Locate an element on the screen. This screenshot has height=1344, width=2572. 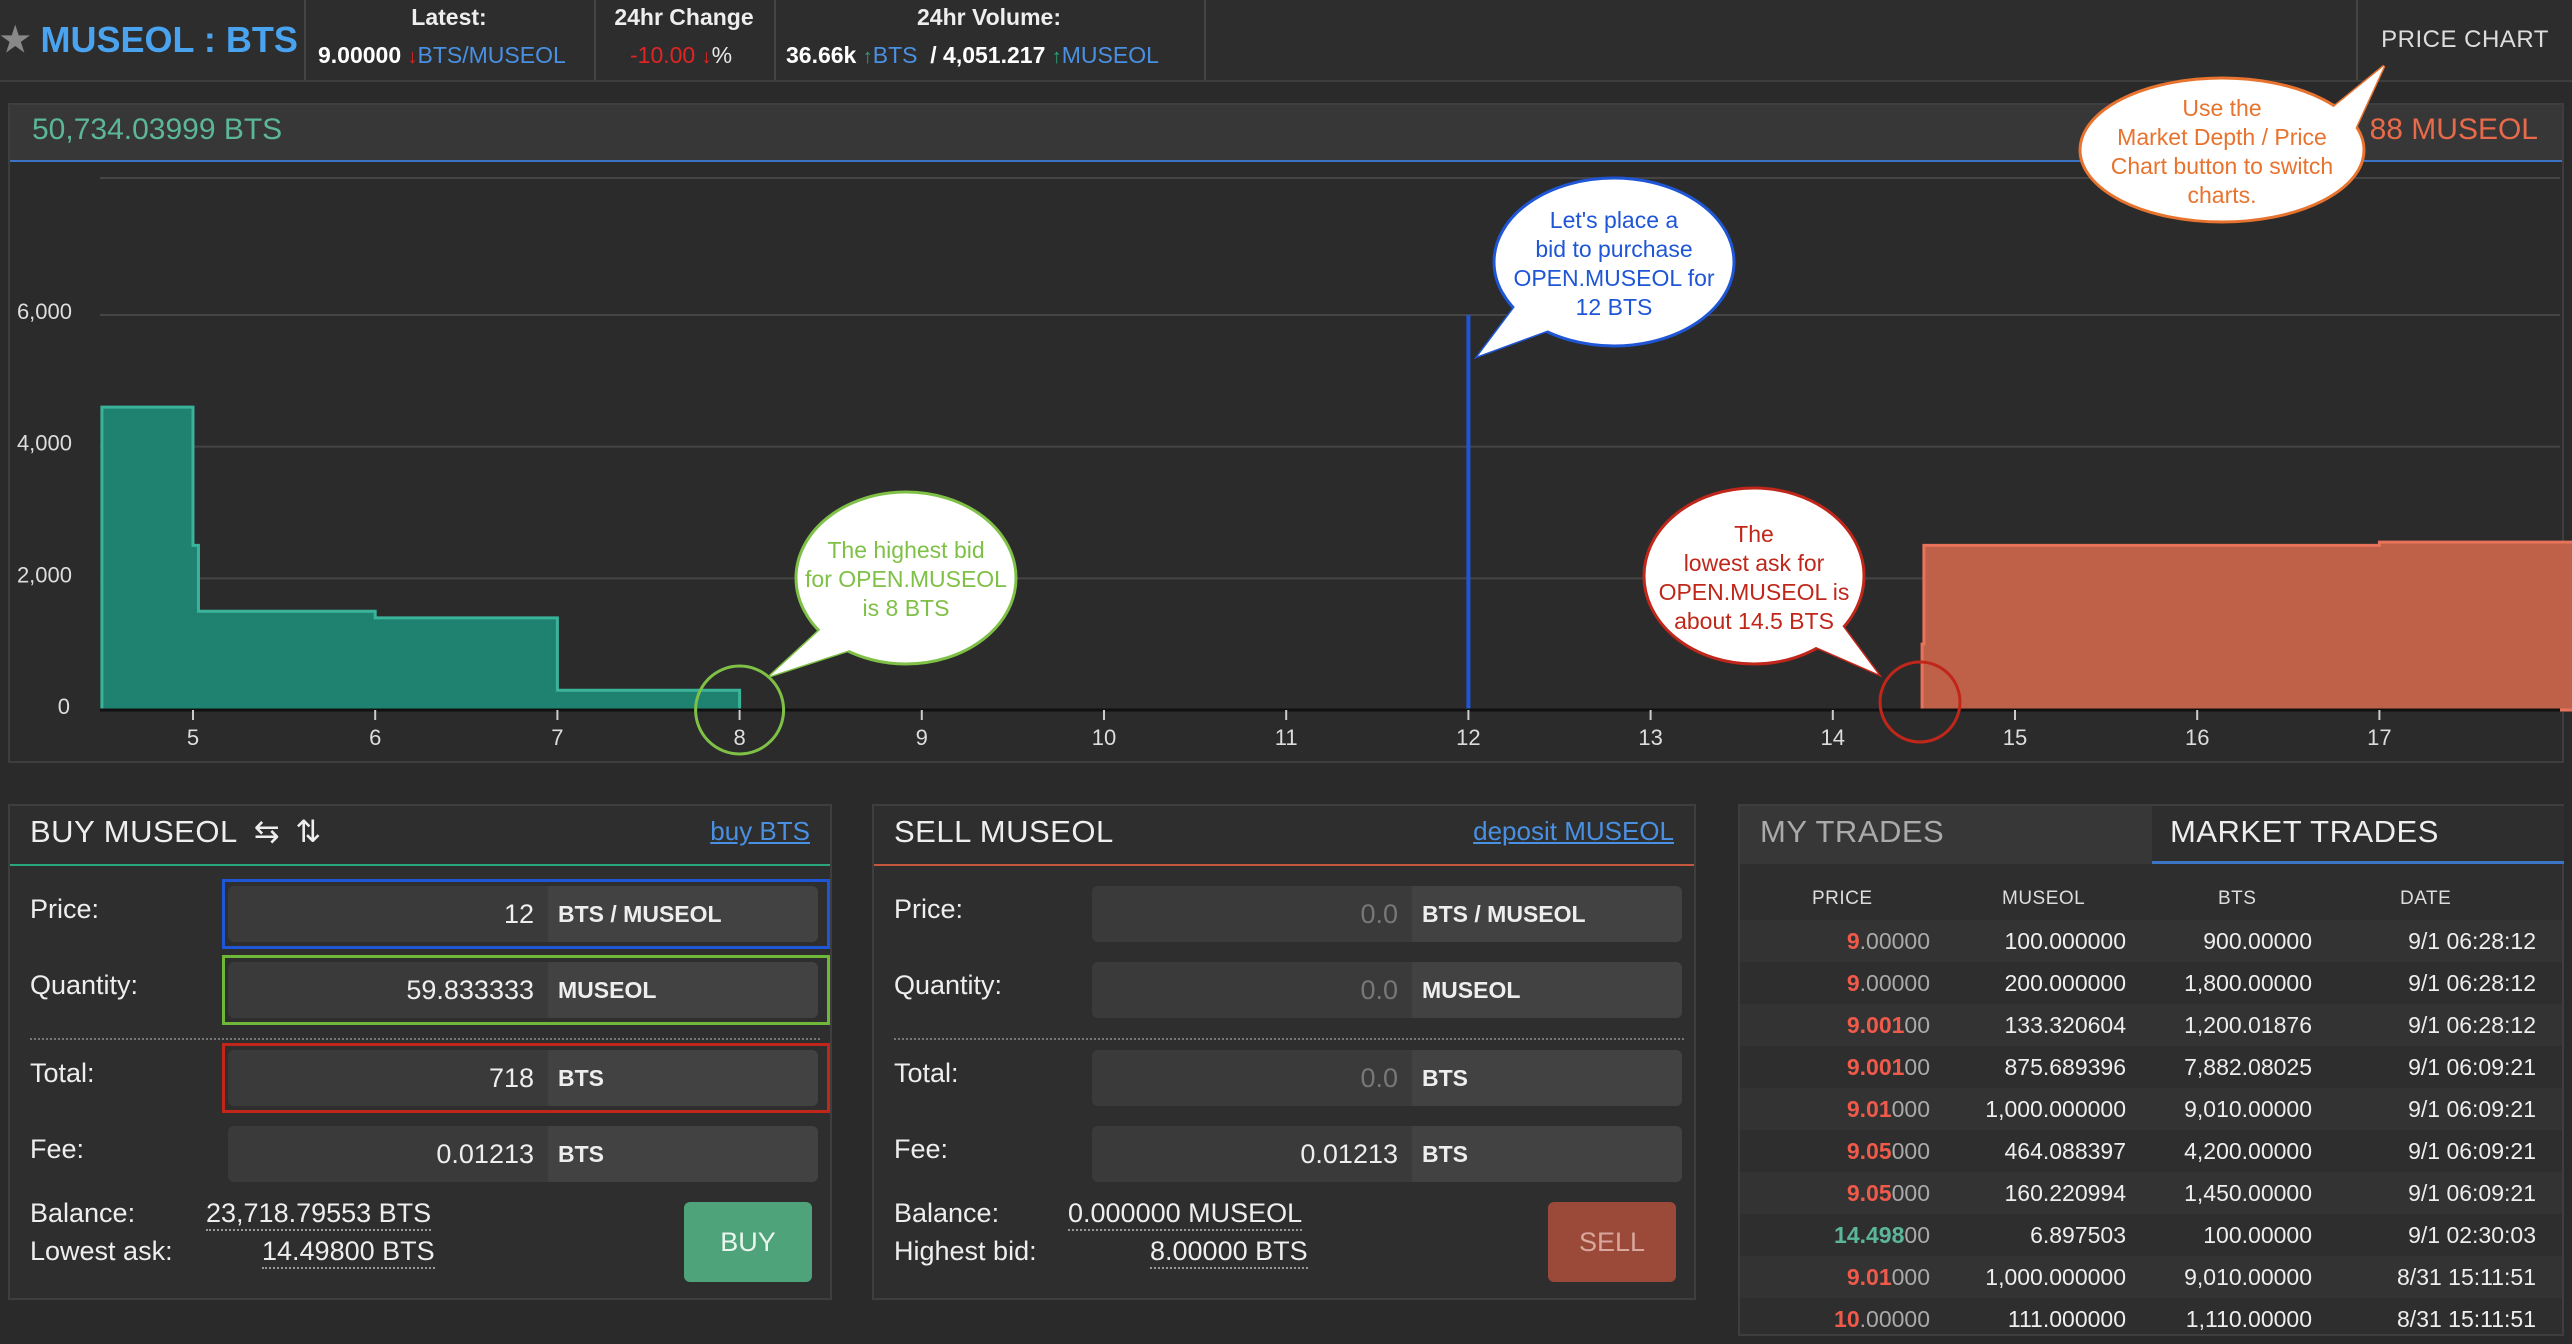
buy-balance-value: 23,718.79553 BTS is located at coordinates (319, 1214).